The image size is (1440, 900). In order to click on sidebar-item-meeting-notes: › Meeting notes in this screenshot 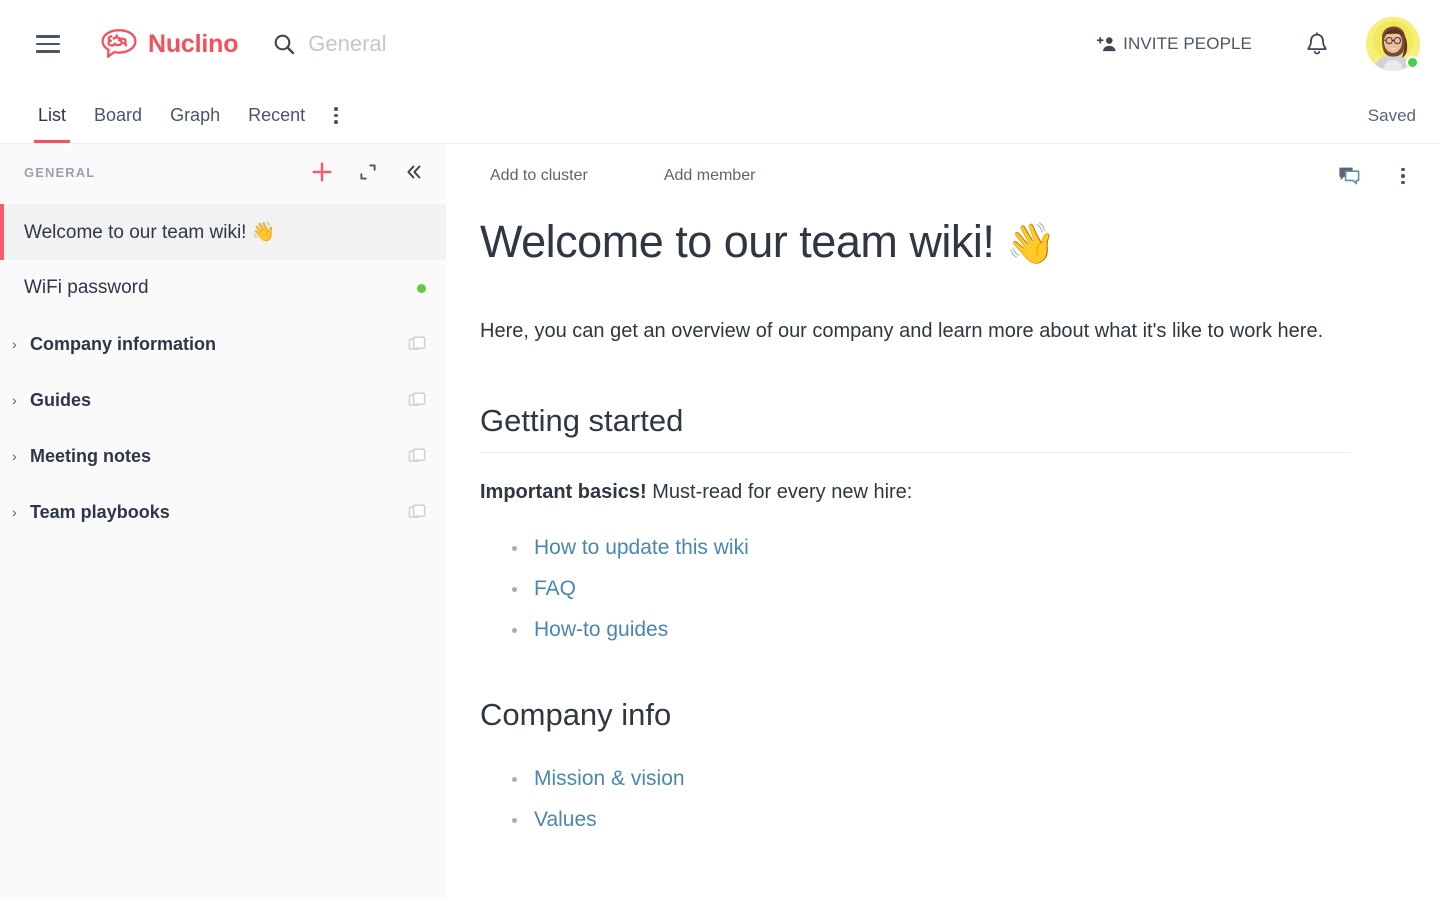, I will do `click(223, 456)`.